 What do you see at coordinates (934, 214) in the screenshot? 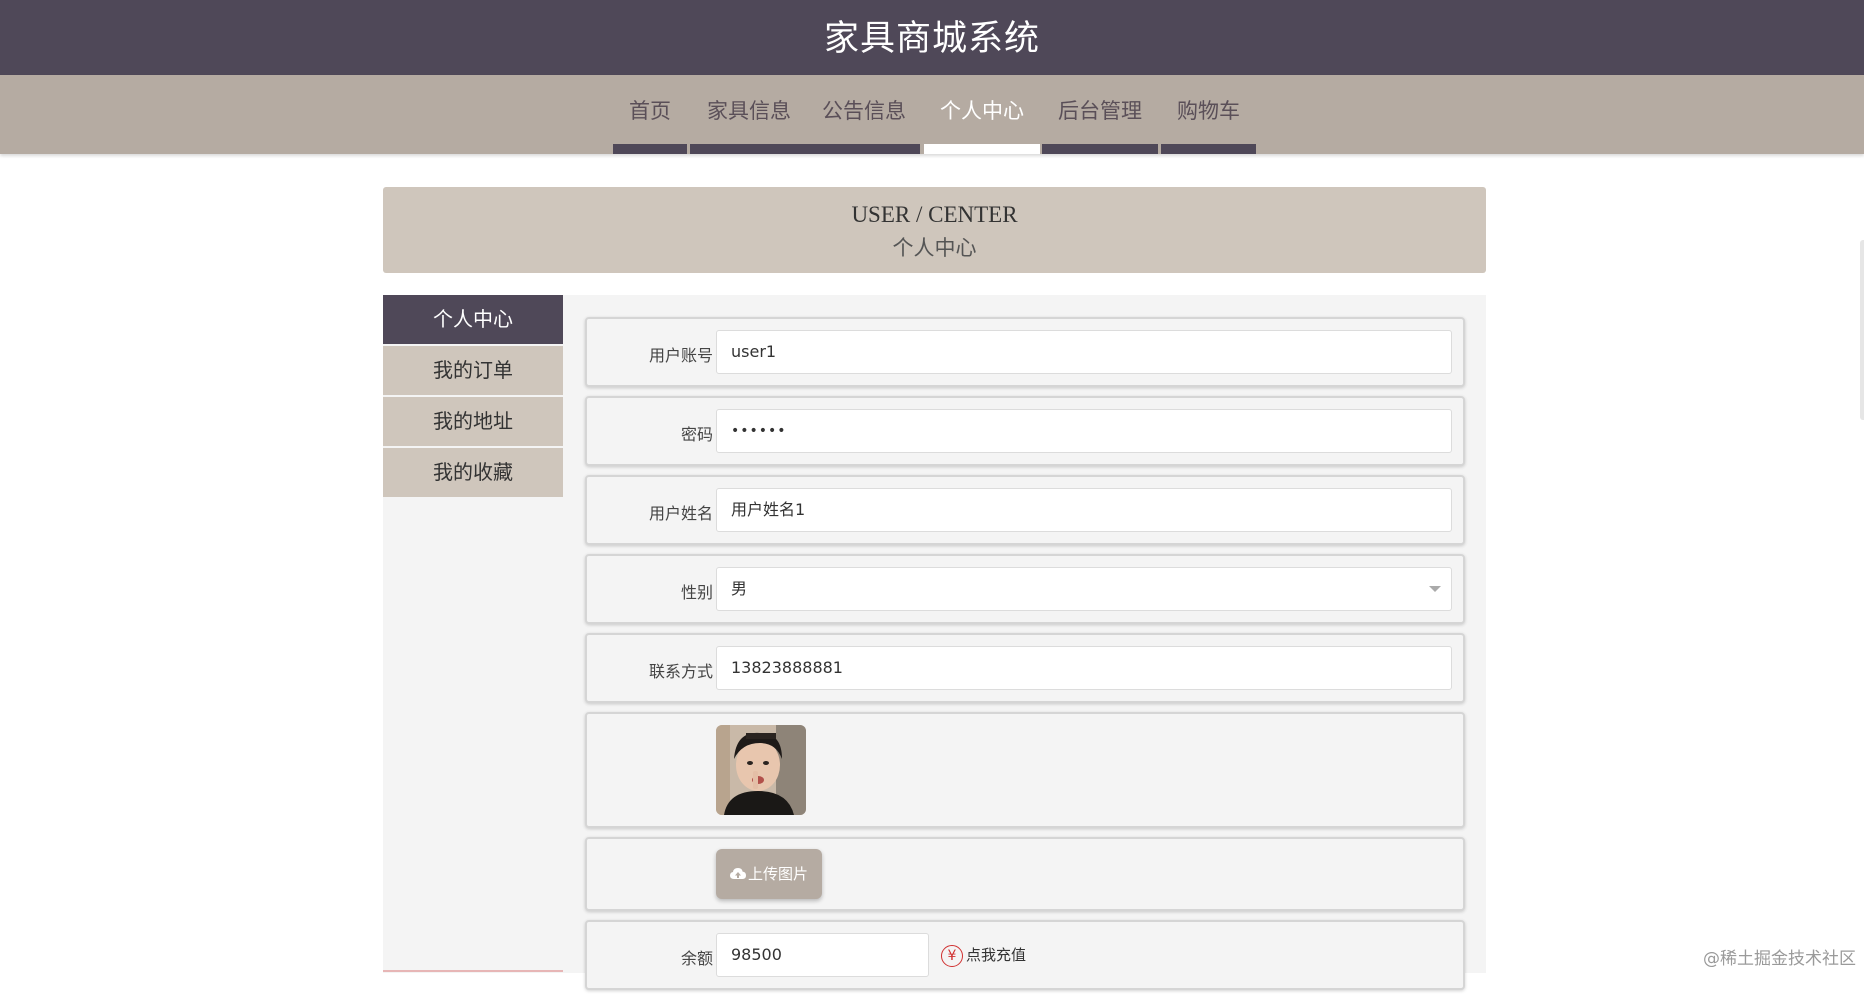
I see `hero-title-en: USER / CENTER` at bounding box center [934, 214].